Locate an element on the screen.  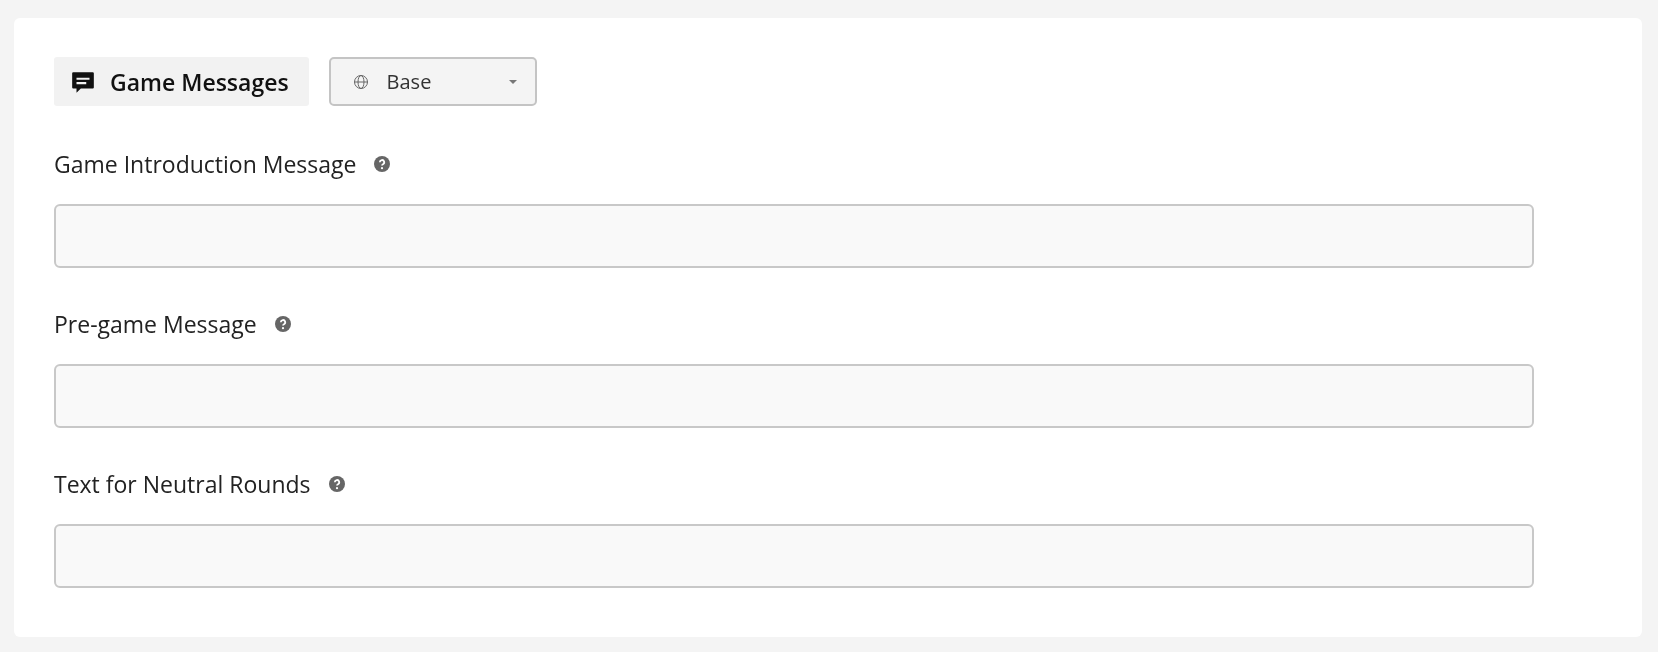
field-label: Pre-game Message is located at coordinates (155, 324).